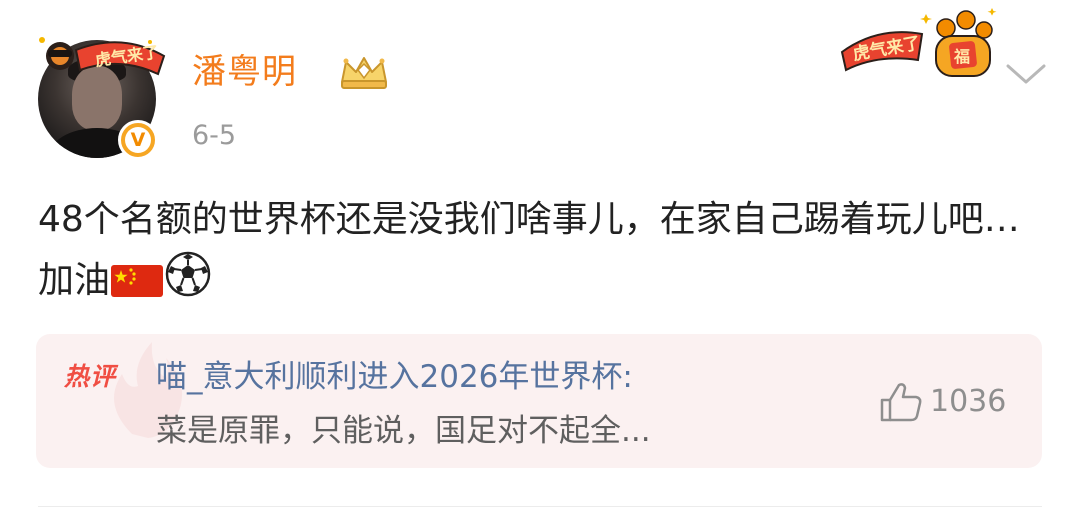  I want to click on divider, so click(540, 506).